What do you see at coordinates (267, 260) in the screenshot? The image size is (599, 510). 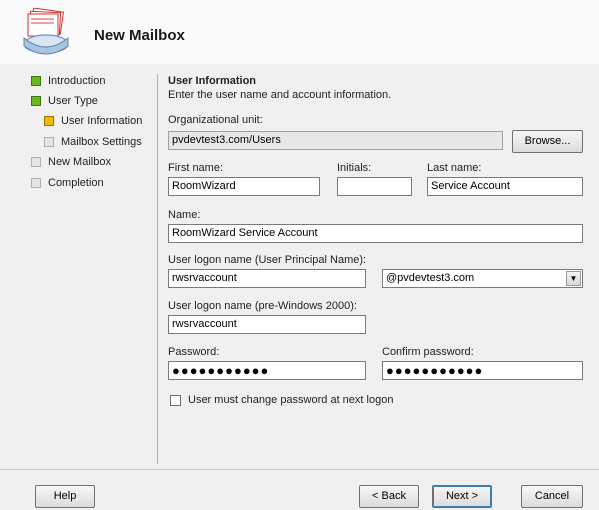 I see `upn-label: User logon name (User Principal Name):` at bounding box center [267, 260].